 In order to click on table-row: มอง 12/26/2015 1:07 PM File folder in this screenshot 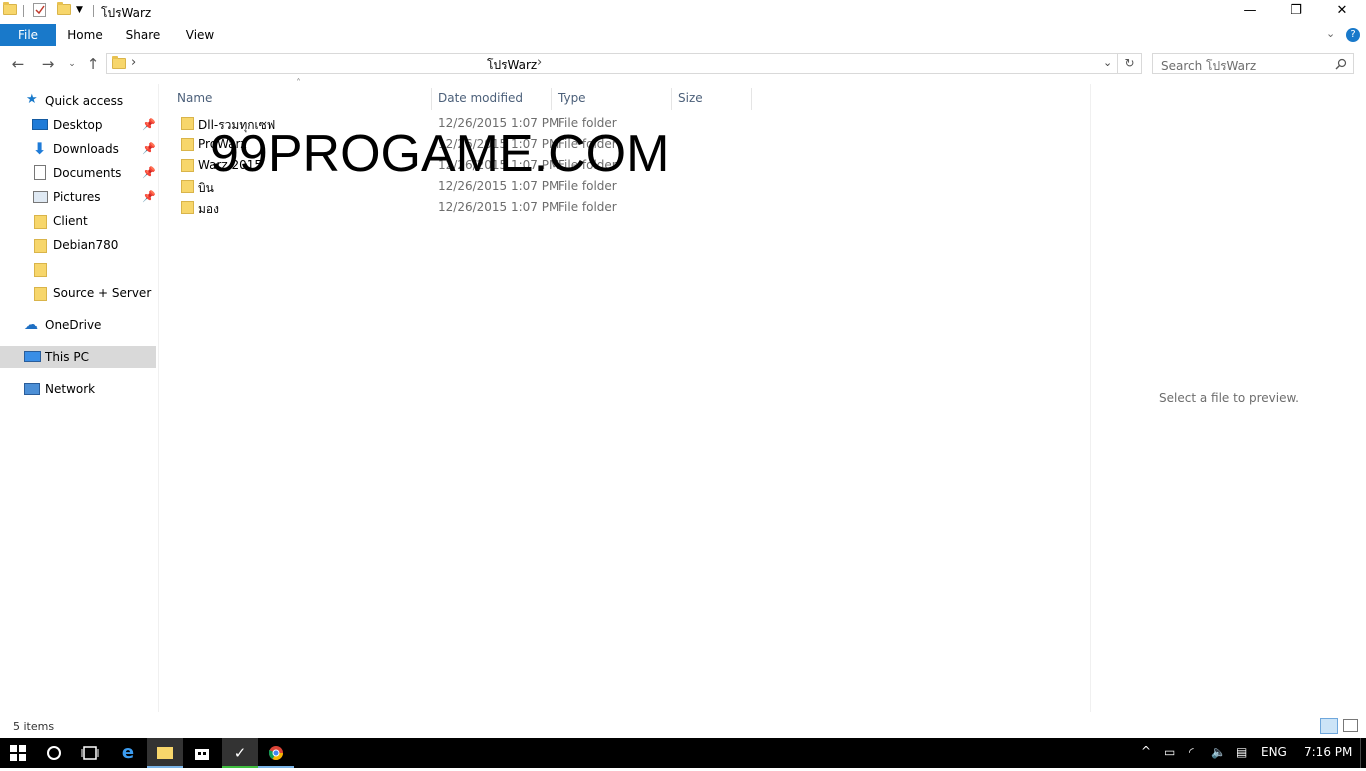, I will do `click(476, 207)`.